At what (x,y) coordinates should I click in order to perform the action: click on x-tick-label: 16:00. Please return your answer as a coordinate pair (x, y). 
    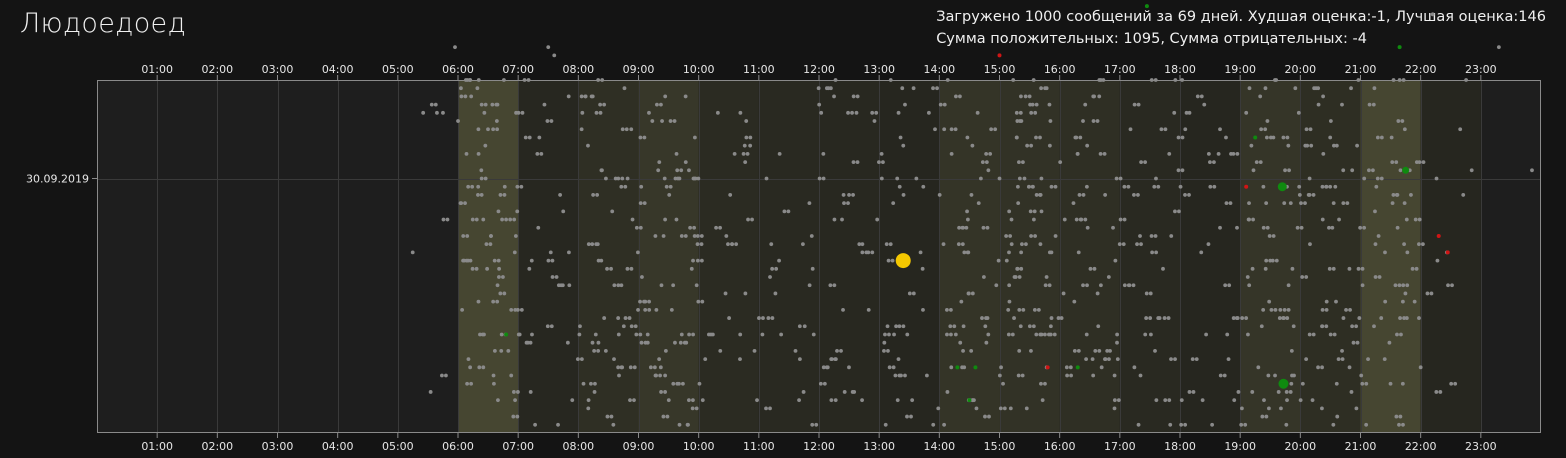
    Looking at the image, I should click on (1060, 446).